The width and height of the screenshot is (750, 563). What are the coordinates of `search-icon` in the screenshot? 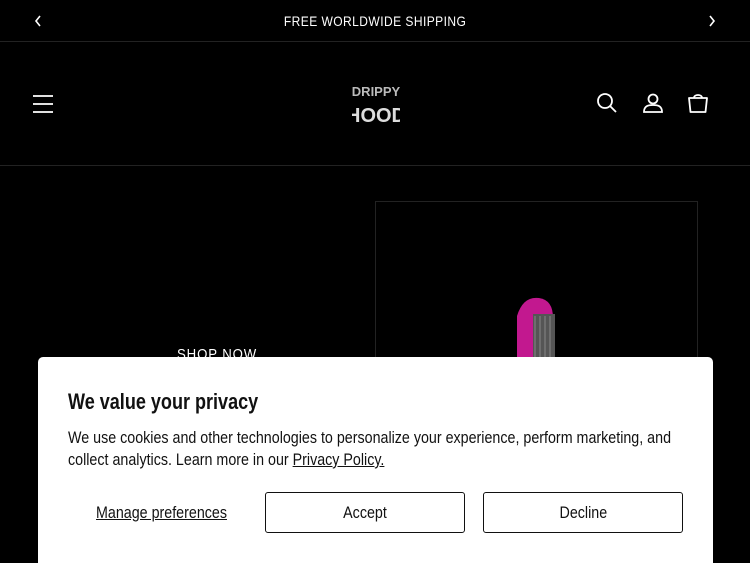 It's located at (607, 103).